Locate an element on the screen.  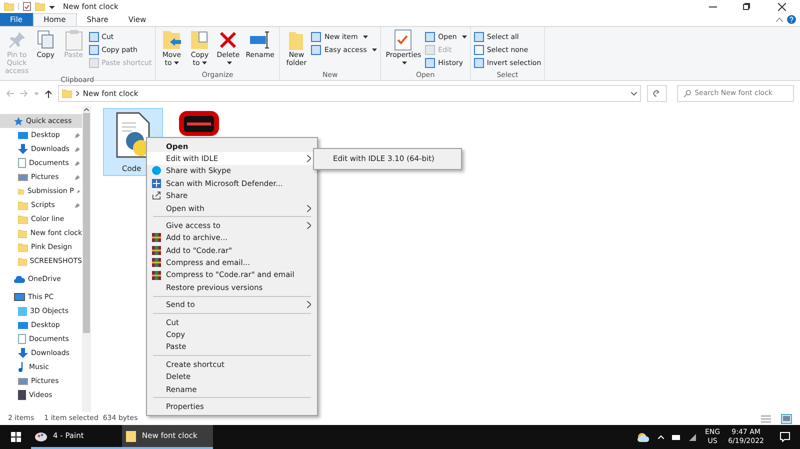
up-arrow-icon is located at coordinates (48, 94).